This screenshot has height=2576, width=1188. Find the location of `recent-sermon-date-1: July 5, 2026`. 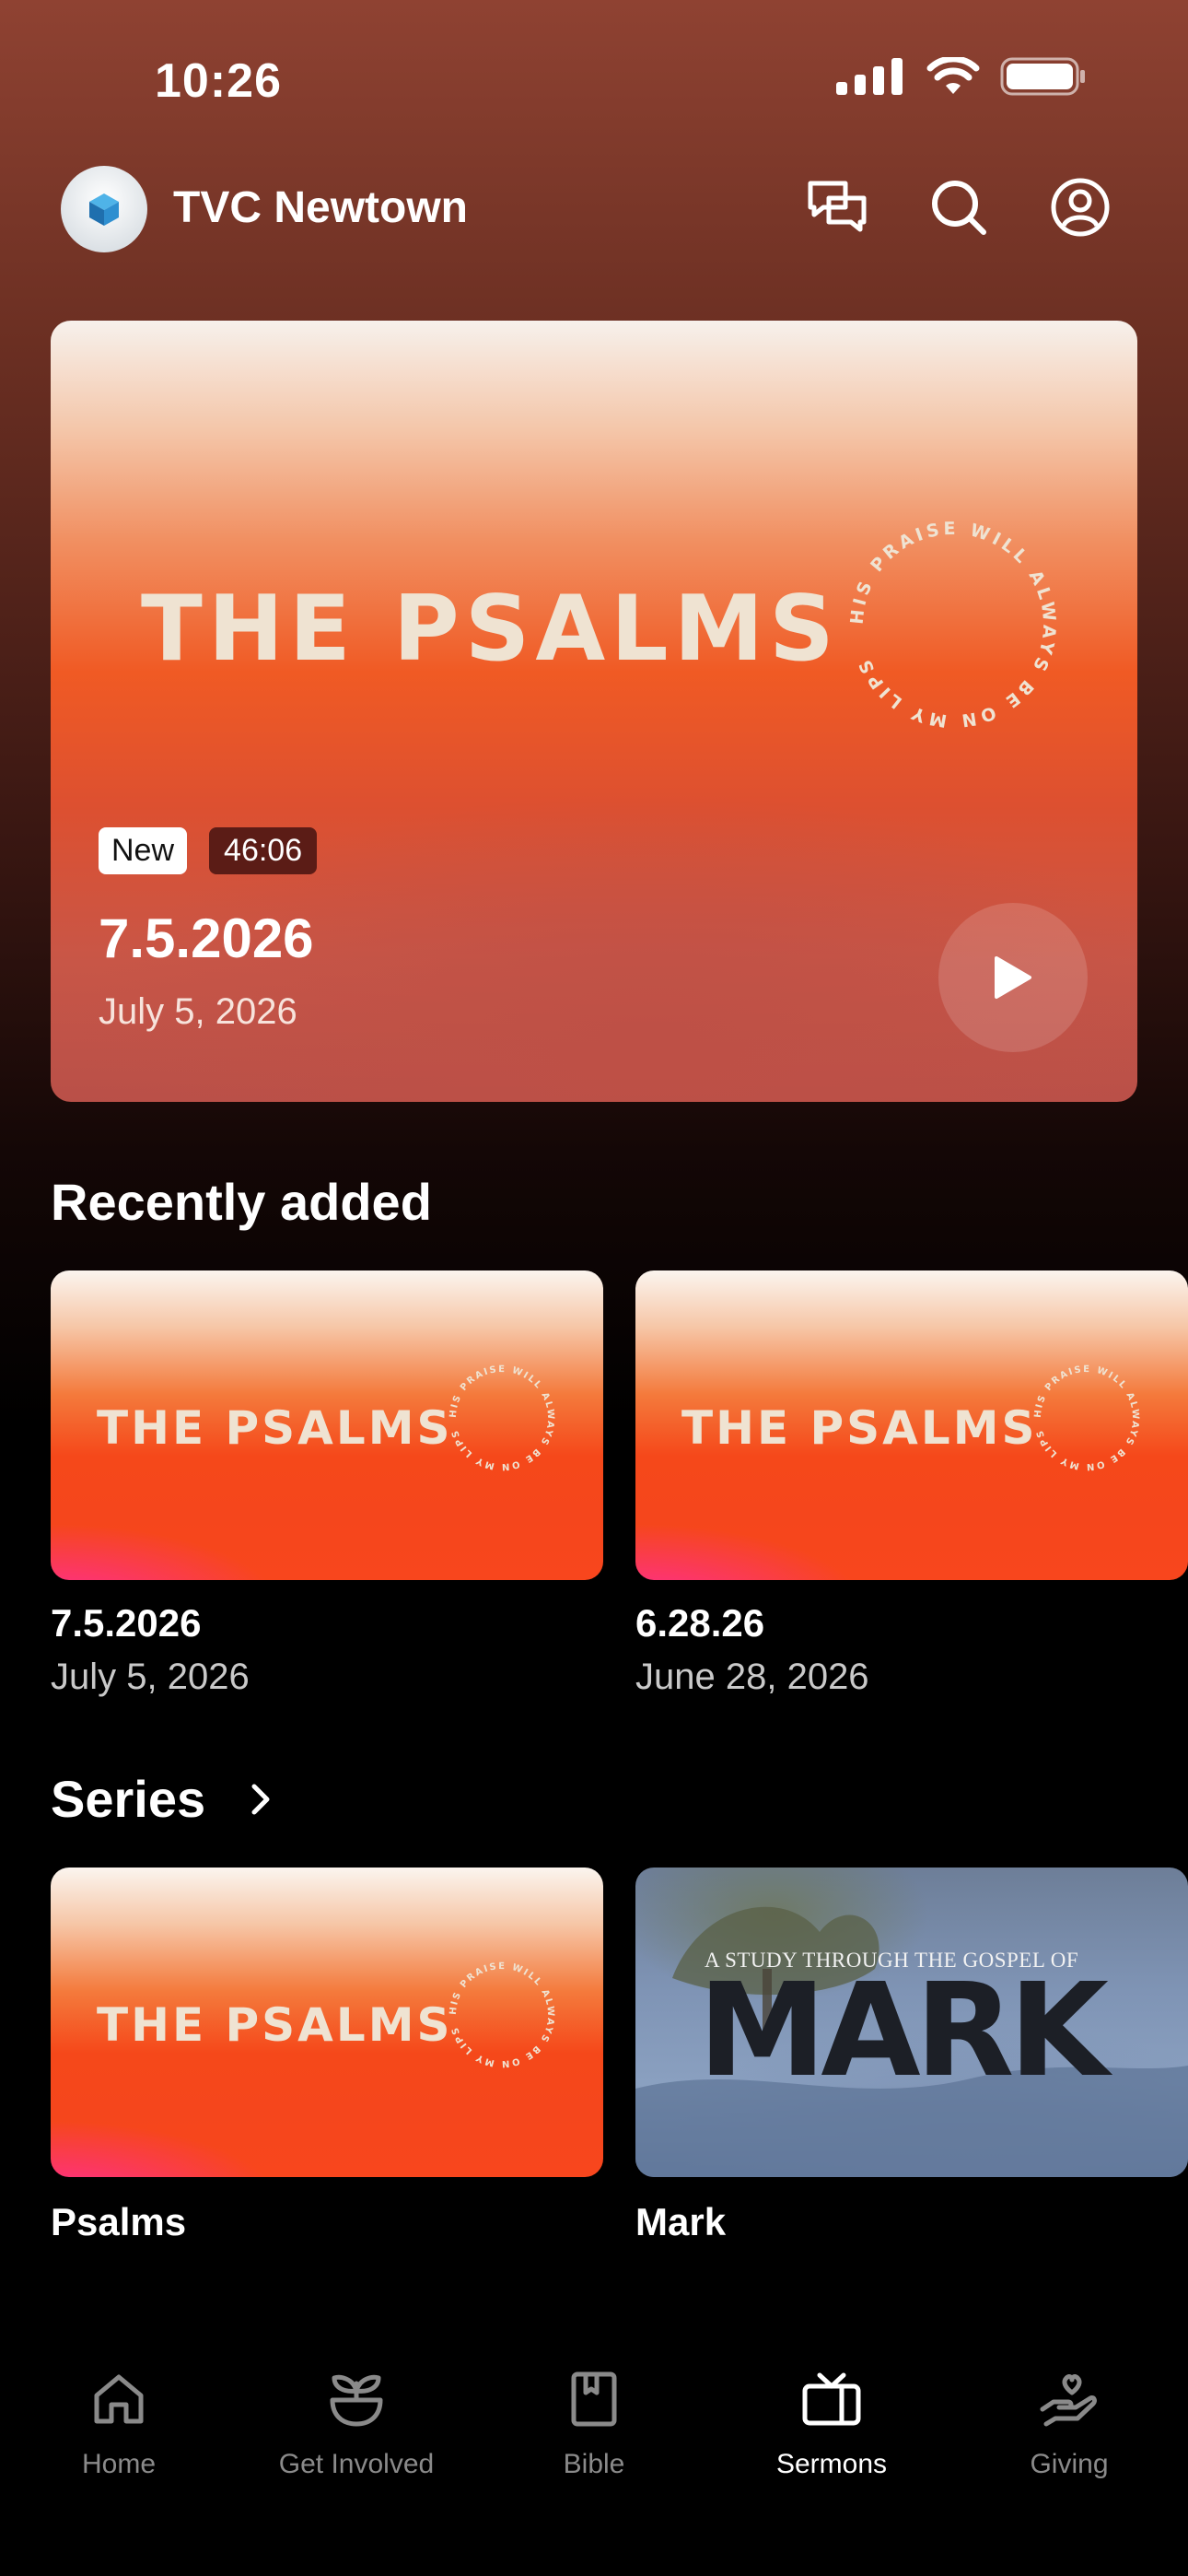

recent-sermon-date-1: July 5, 2026 is located at coordinates (150, 1677).